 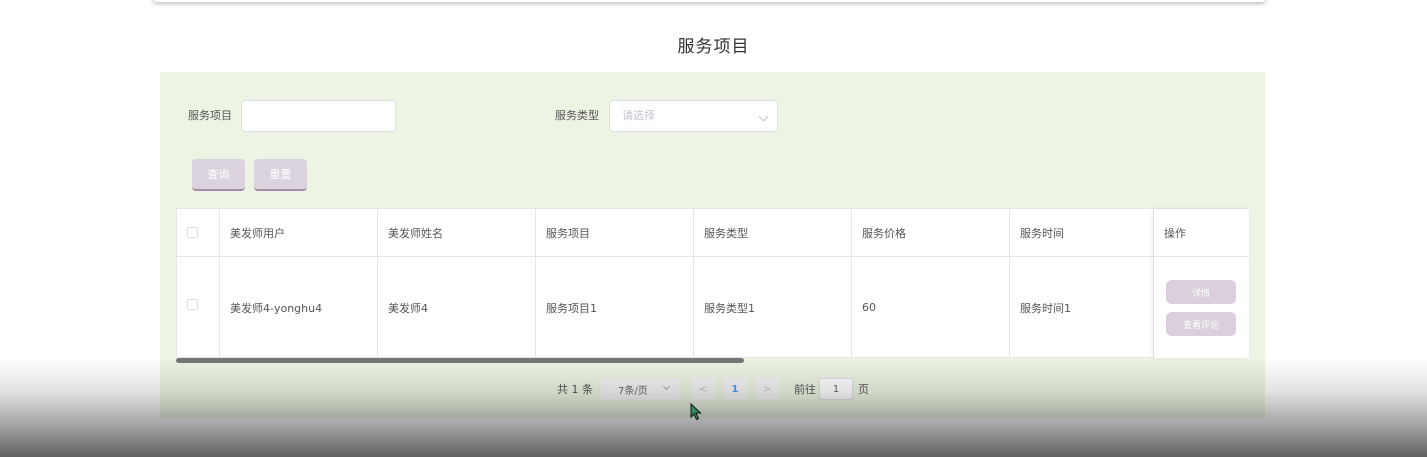 I want to click on header-service-item: 服务项目, so click(x=615, y=233).